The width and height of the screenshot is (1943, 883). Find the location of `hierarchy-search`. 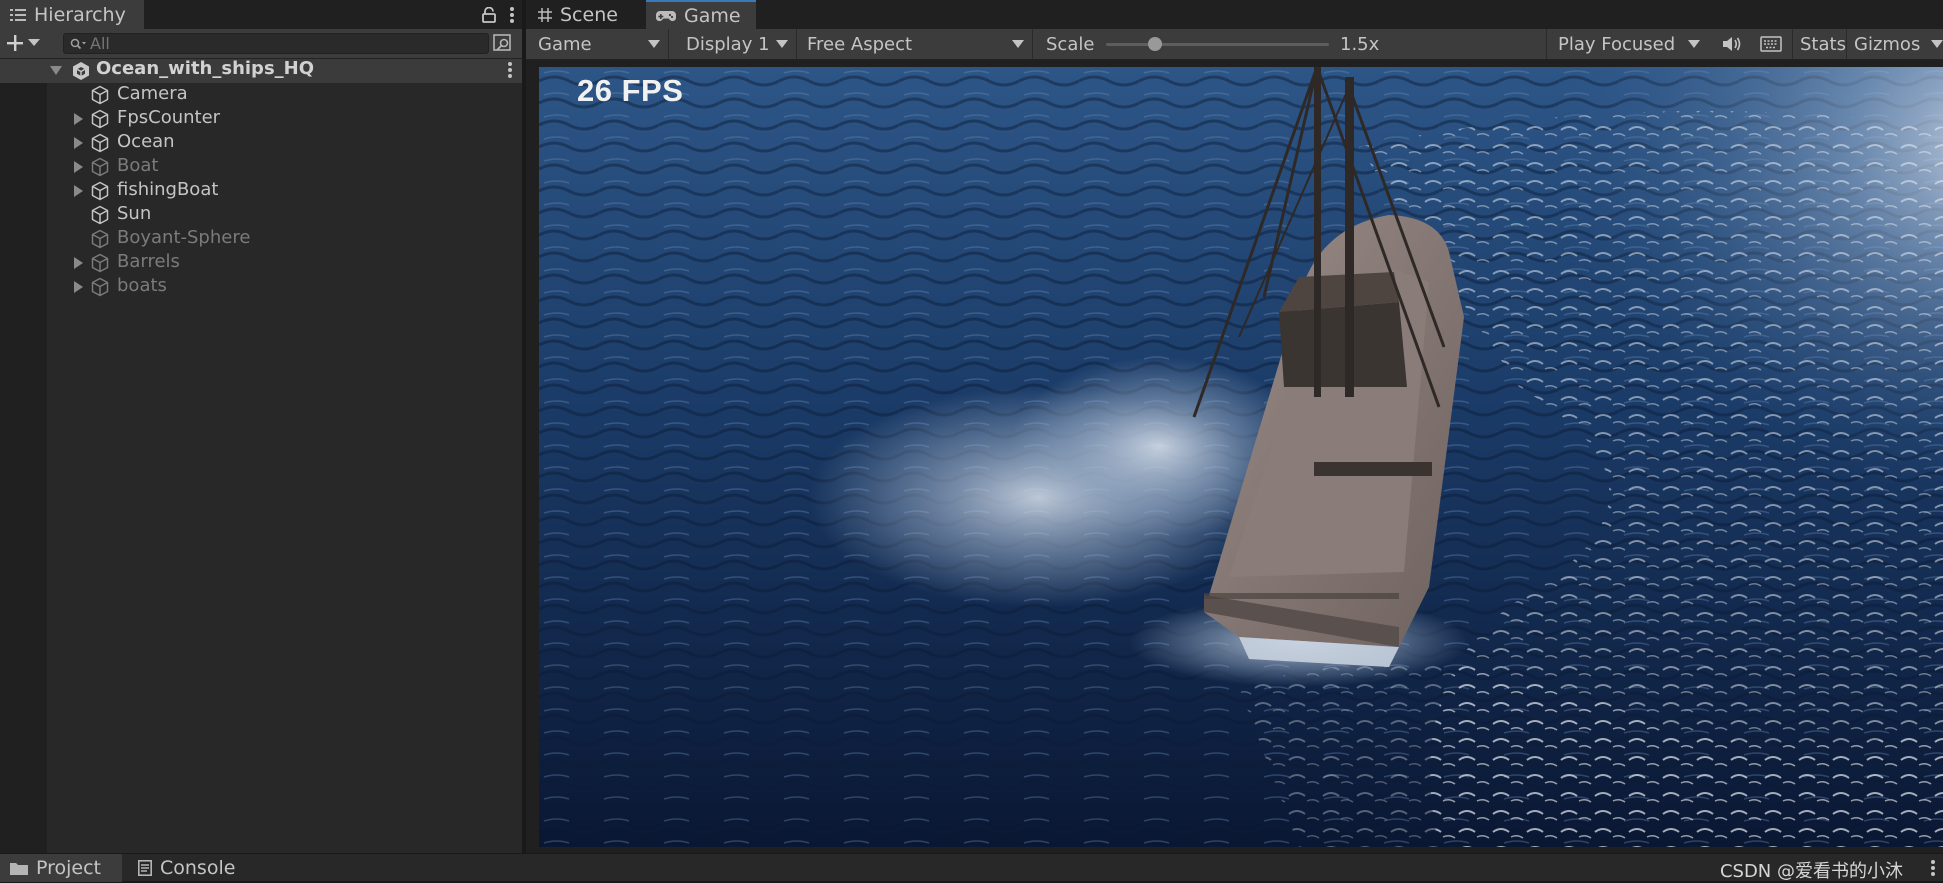

hierarchy-search is located at coordinates (276, 43).